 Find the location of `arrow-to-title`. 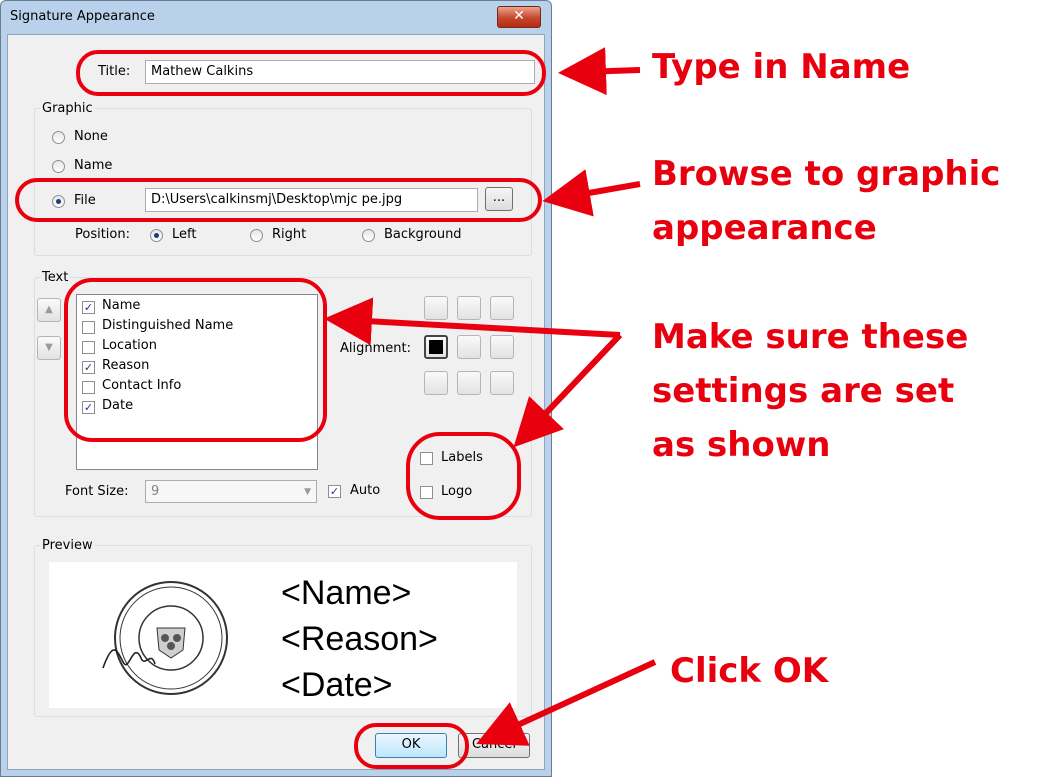

arrow-to-title is located at coordinates (599, 71).